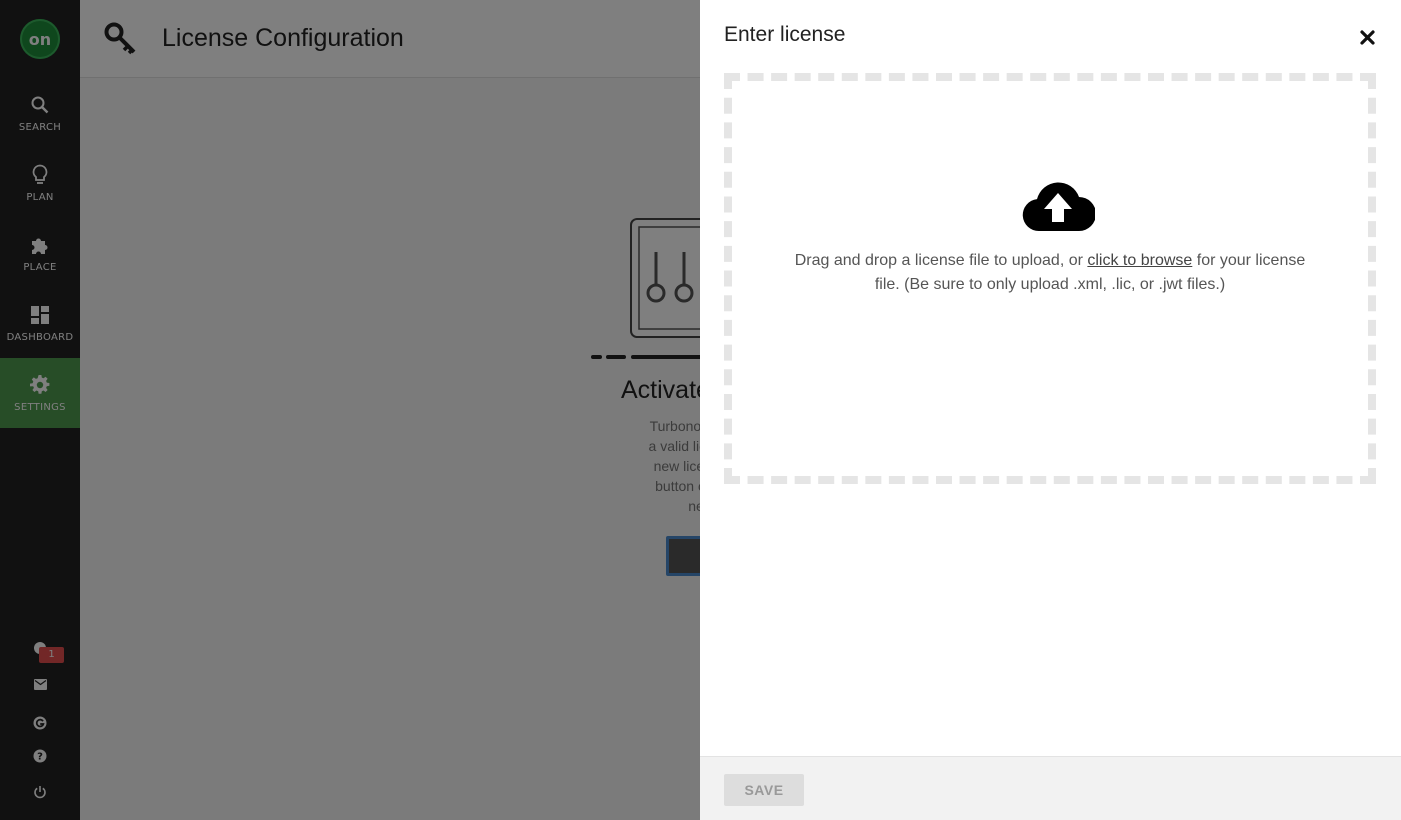 This screenshot has height=820, width=1401. I want to click on save-button: SAVE, so click(764, 790).